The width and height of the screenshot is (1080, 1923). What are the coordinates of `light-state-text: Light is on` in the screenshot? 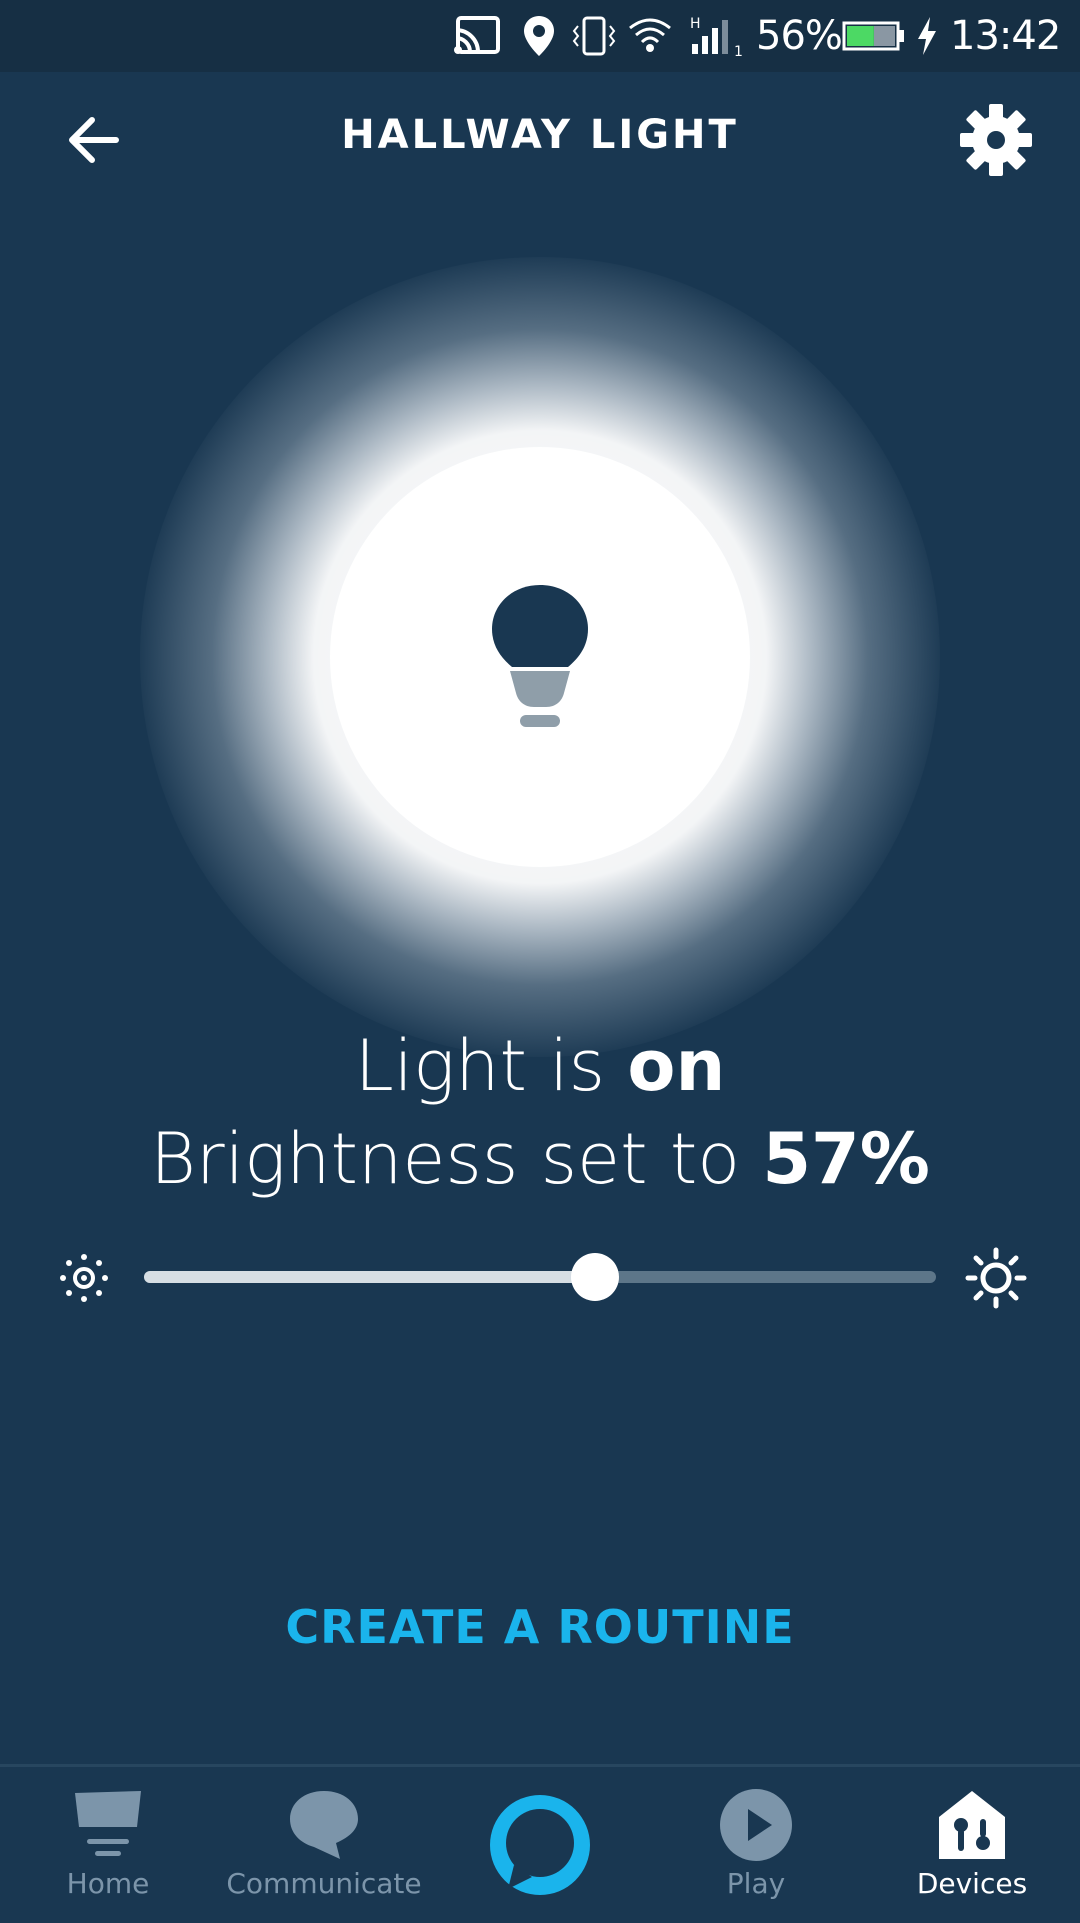 It's located at (540, 1066).